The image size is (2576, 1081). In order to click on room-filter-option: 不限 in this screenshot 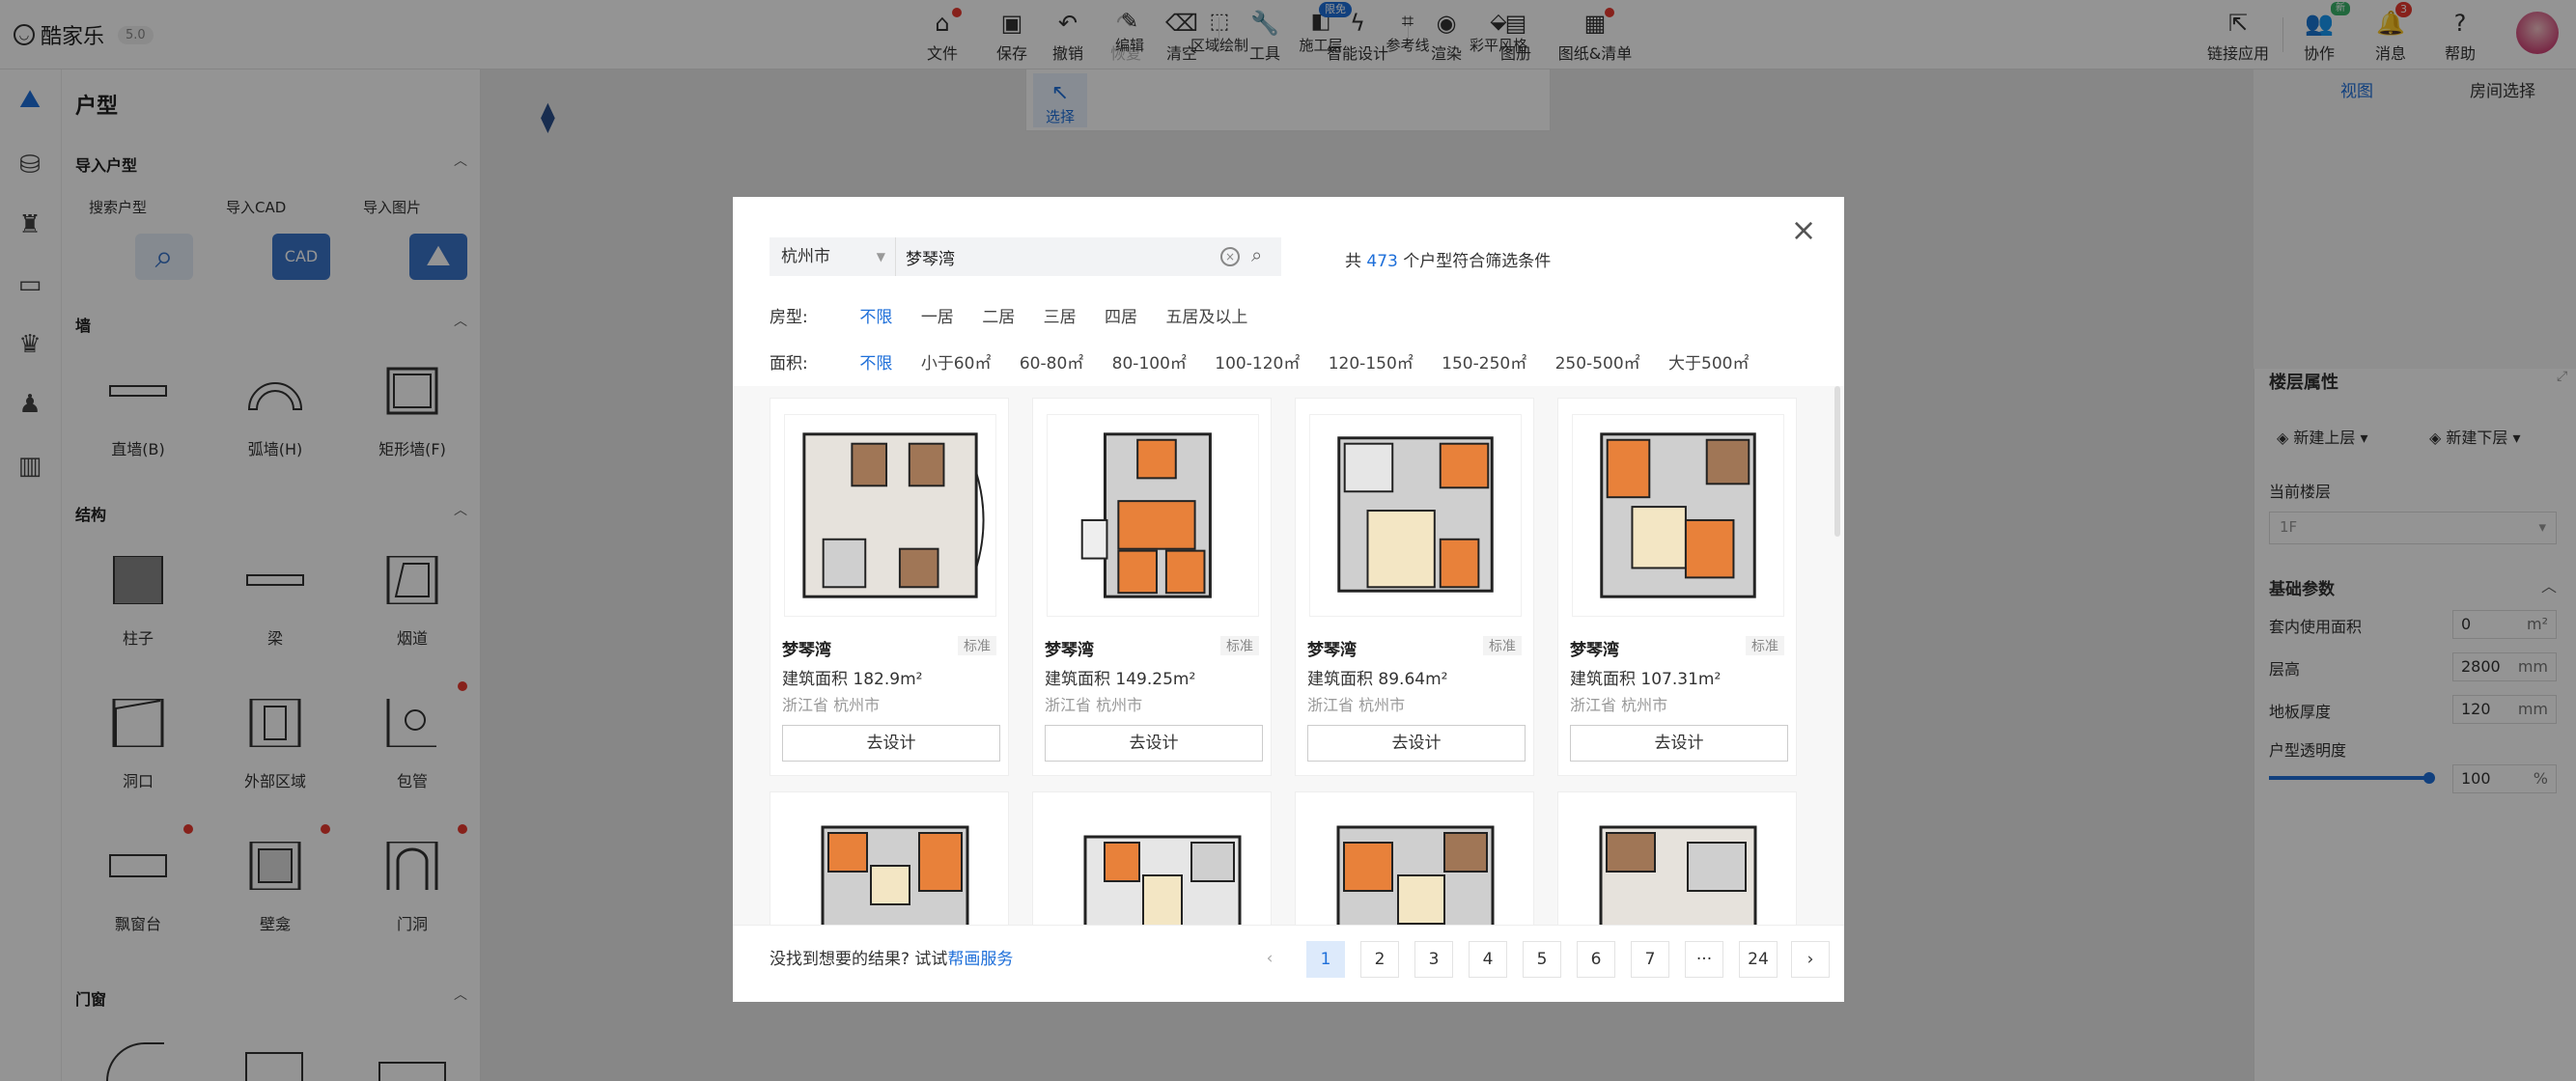, I will do `click(876, 315)`.